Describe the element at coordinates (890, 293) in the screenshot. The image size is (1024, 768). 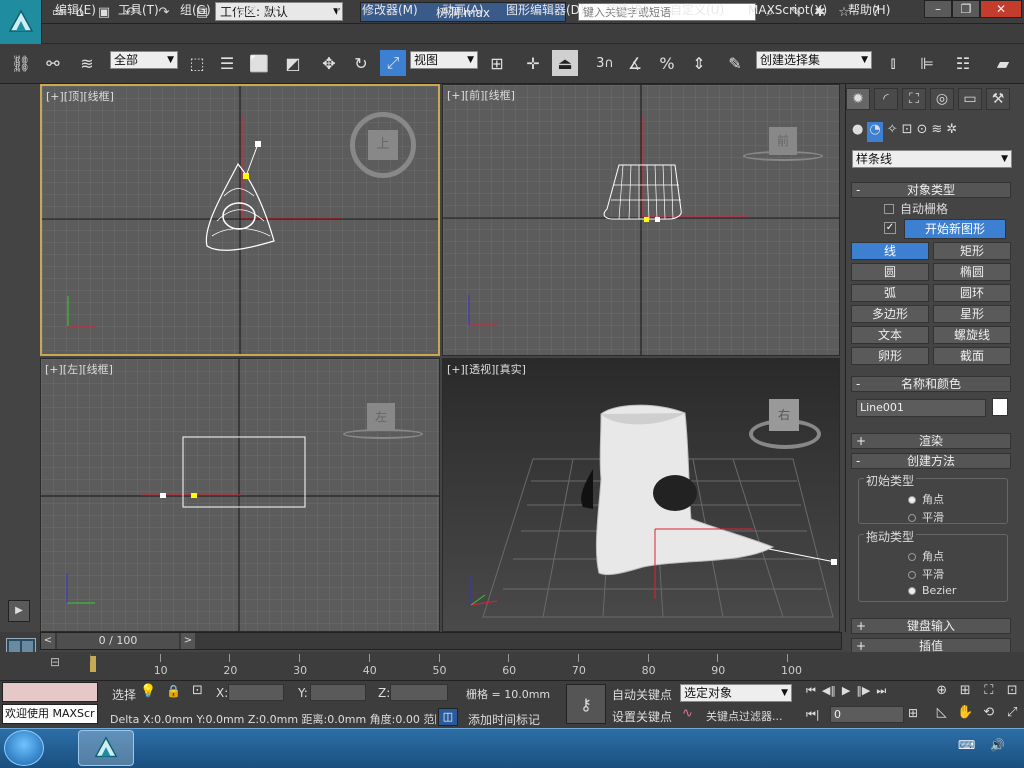
I see `object-arc-button: 弧` at that location.